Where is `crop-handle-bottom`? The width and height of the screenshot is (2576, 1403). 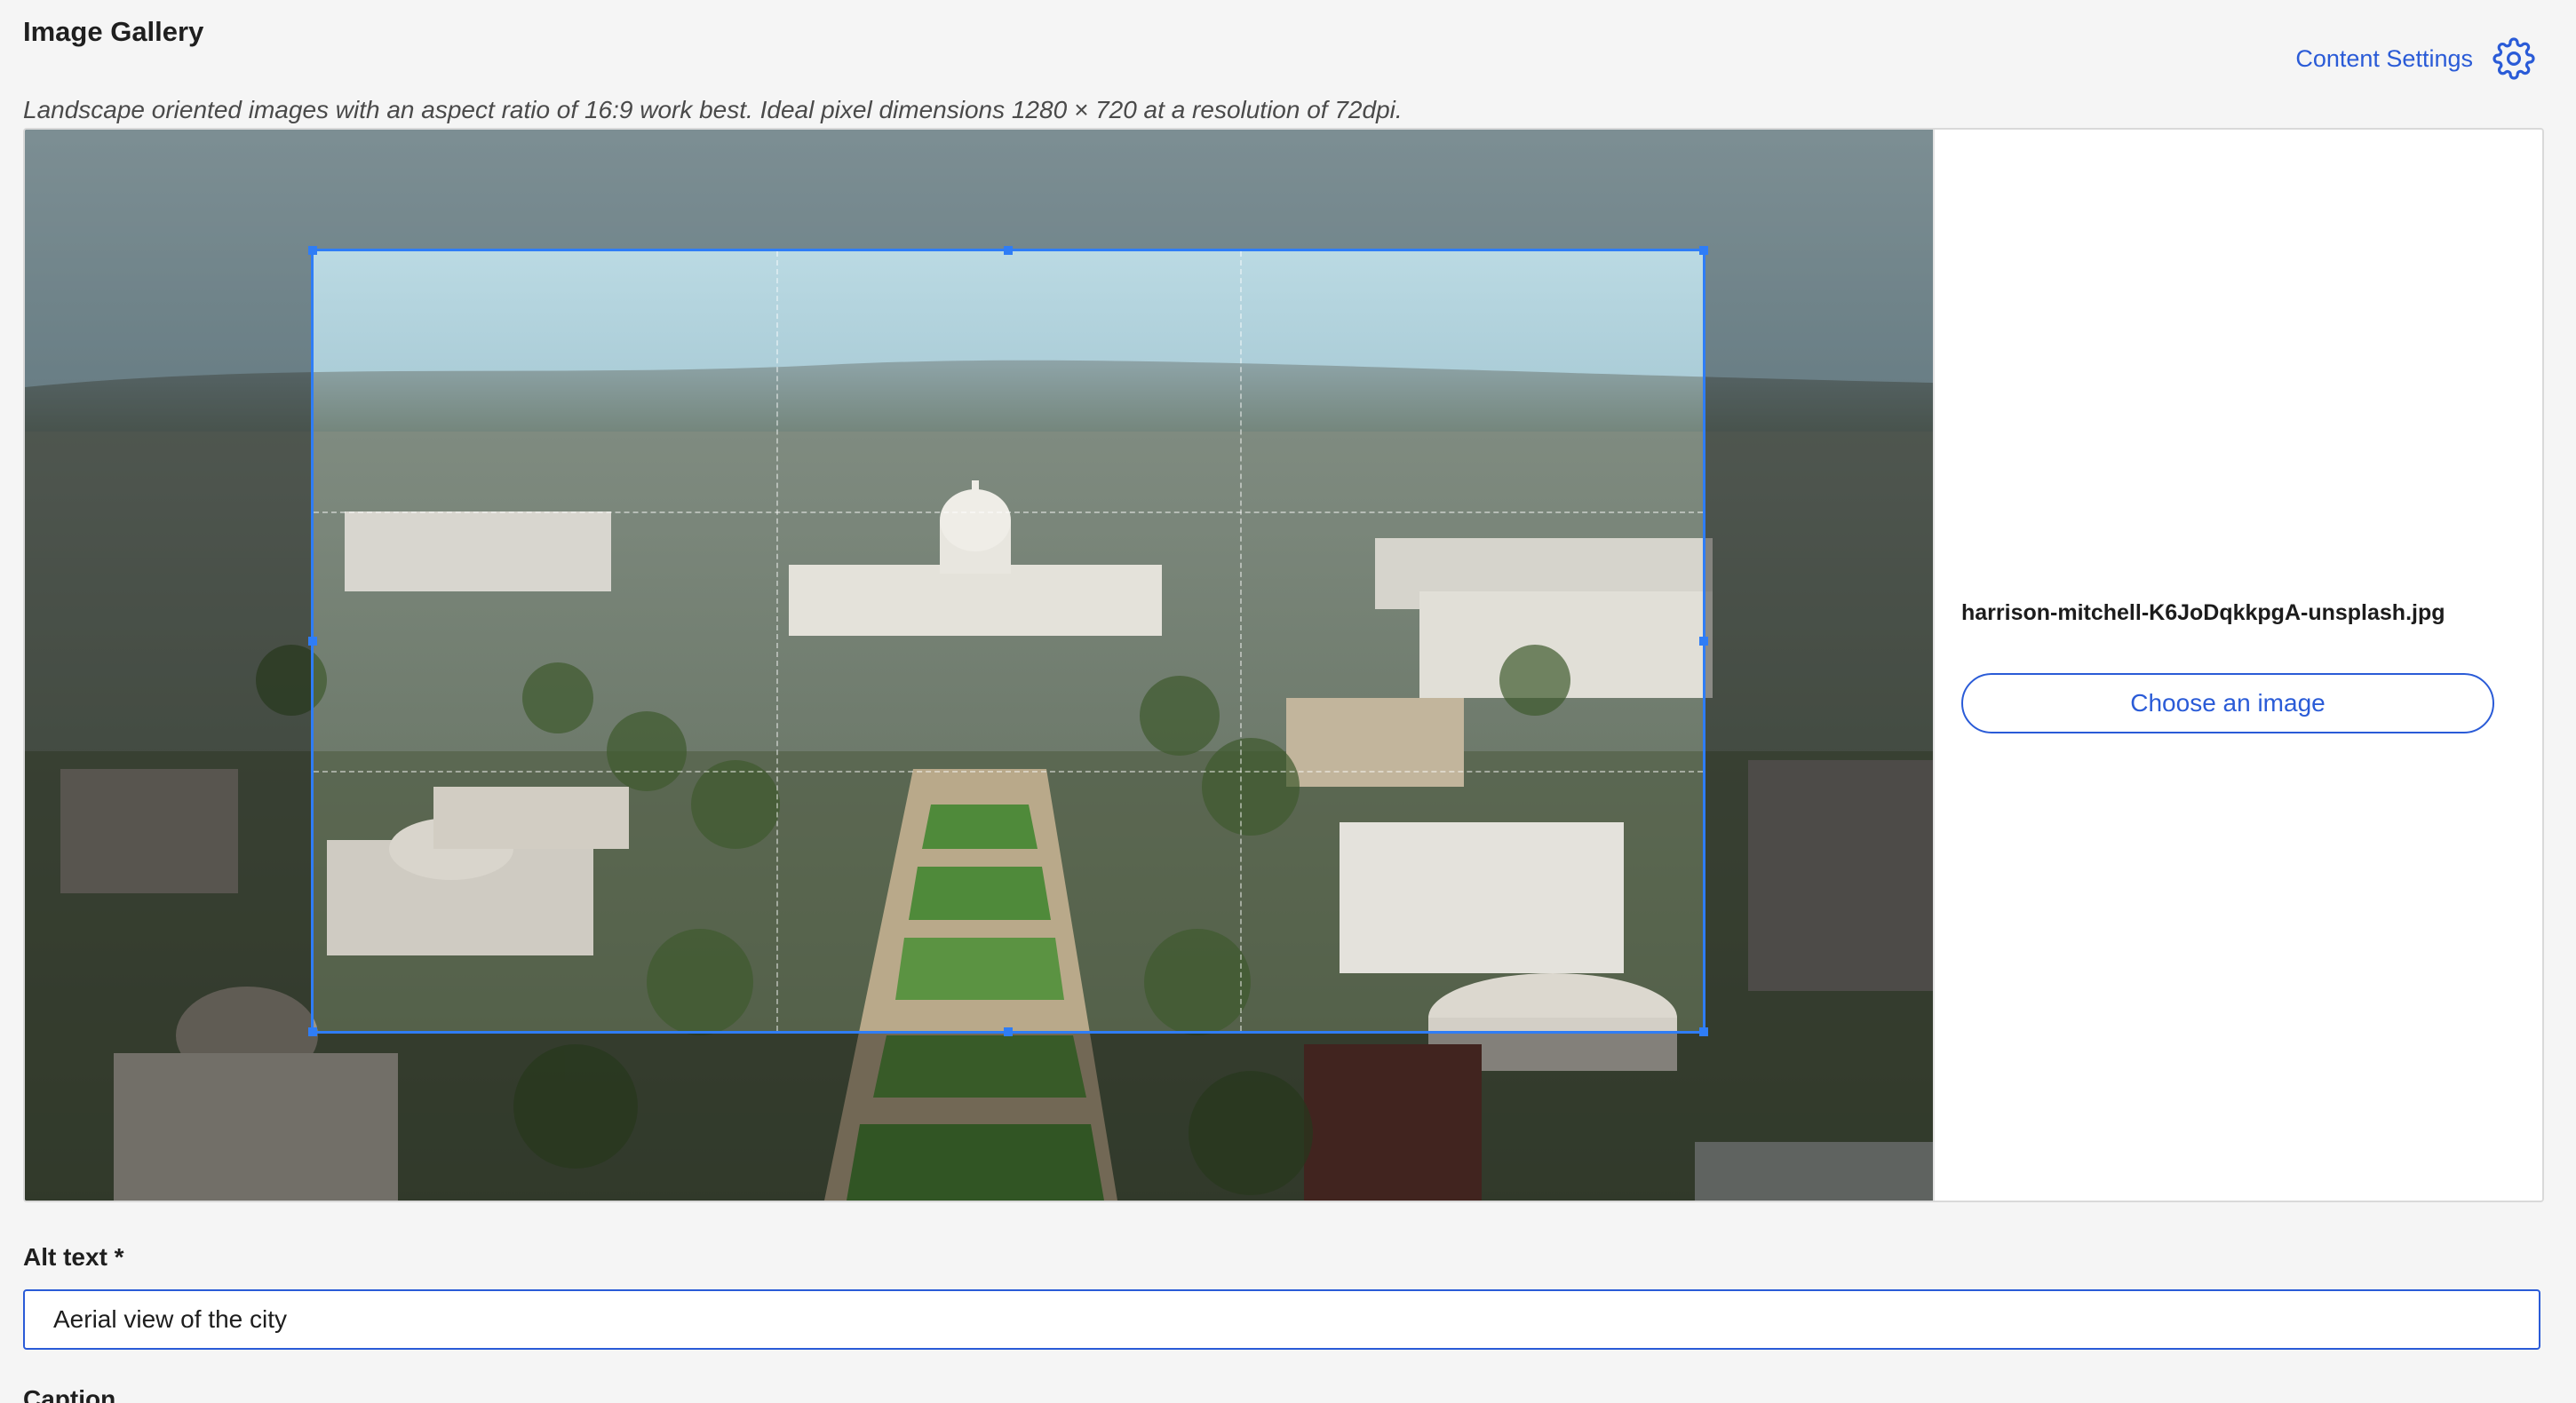 crop-handle-bottom is located at coordinates (1008, 1031).